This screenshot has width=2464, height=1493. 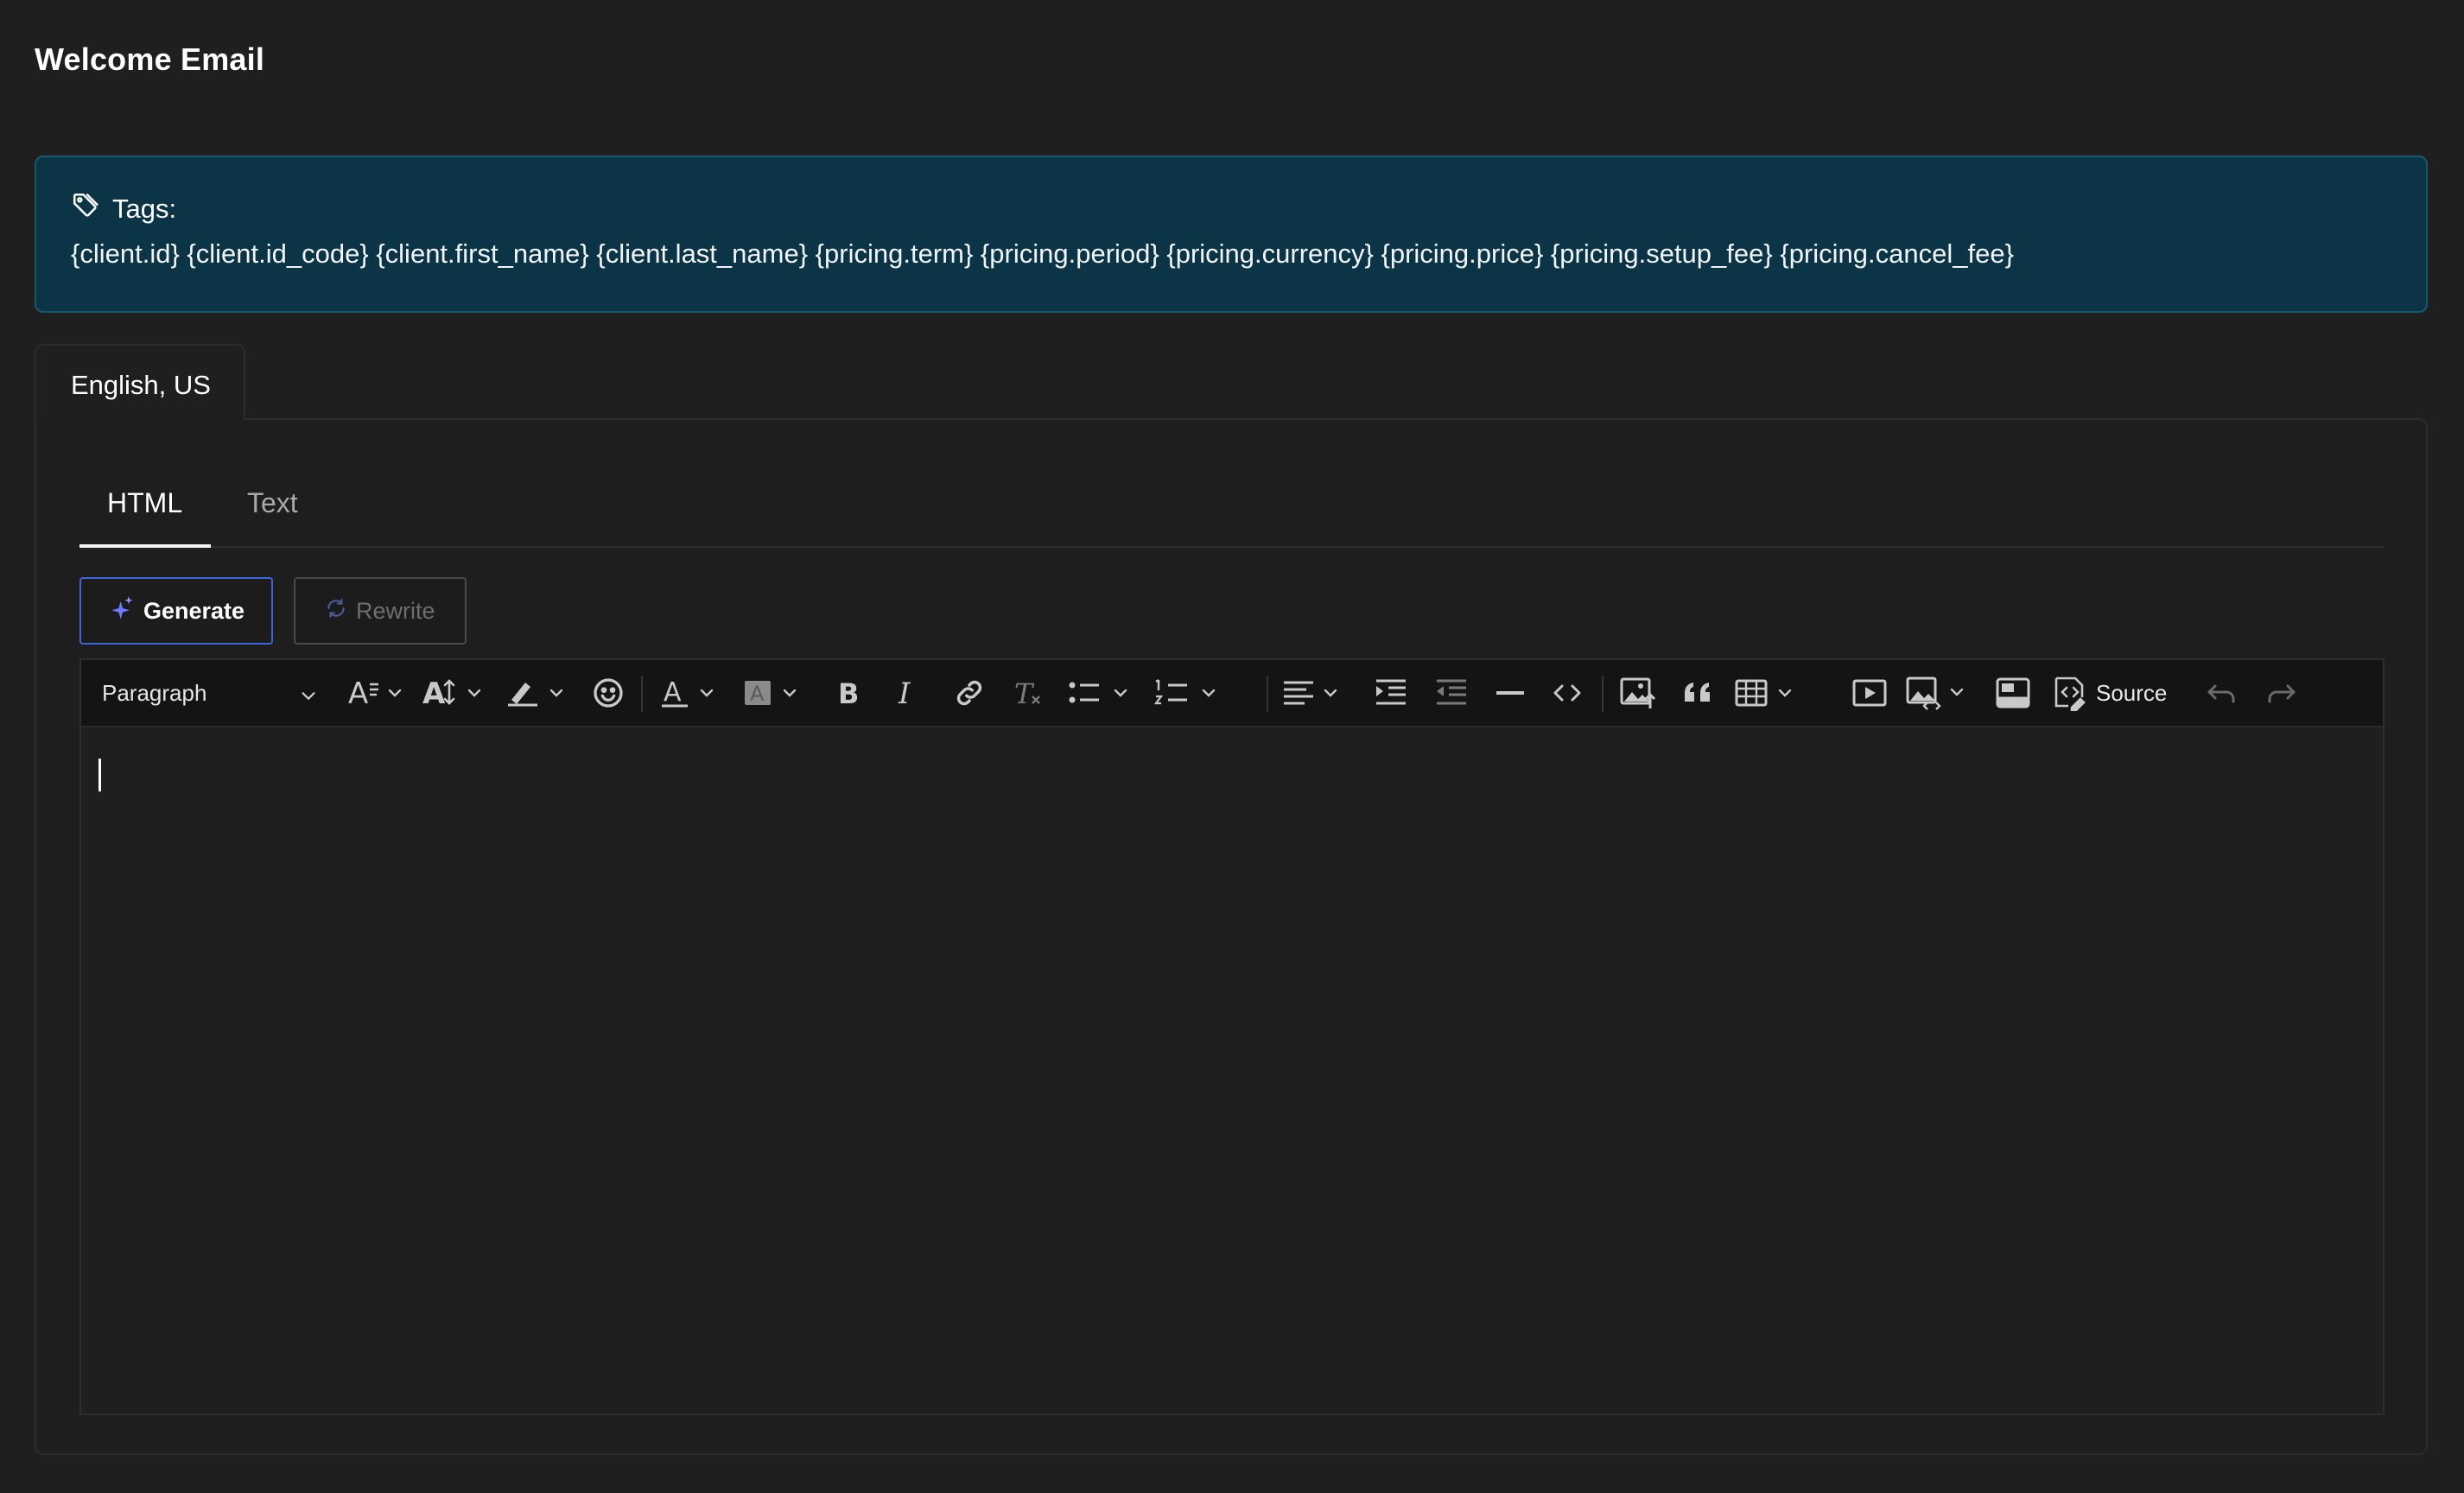 I want to click on generate-button-label: Generate, so click(x=194, y=610).